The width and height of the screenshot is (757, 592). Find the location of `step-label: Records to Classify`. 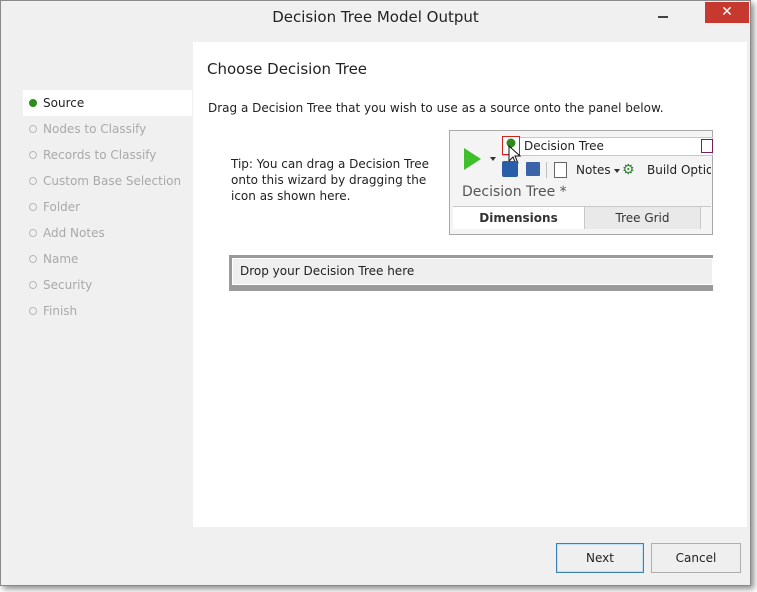

step-label: Records to Classify is located at coordinates (100, 155).